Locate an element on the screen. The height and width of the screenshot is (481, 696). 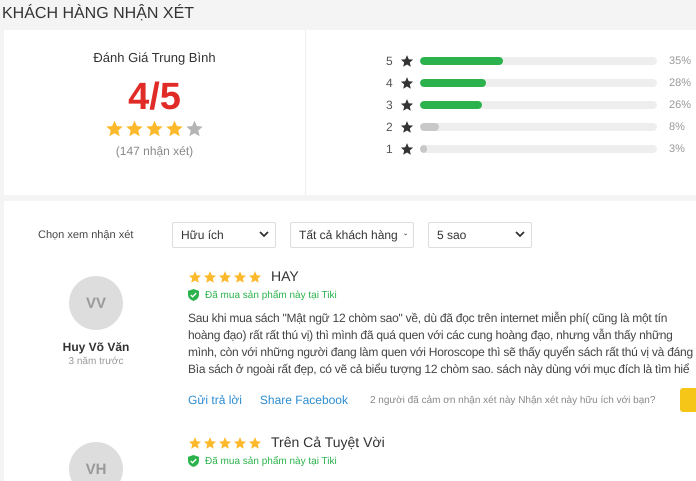
share-facebook-link: Share Facebook is located at coordinates (304, 400).